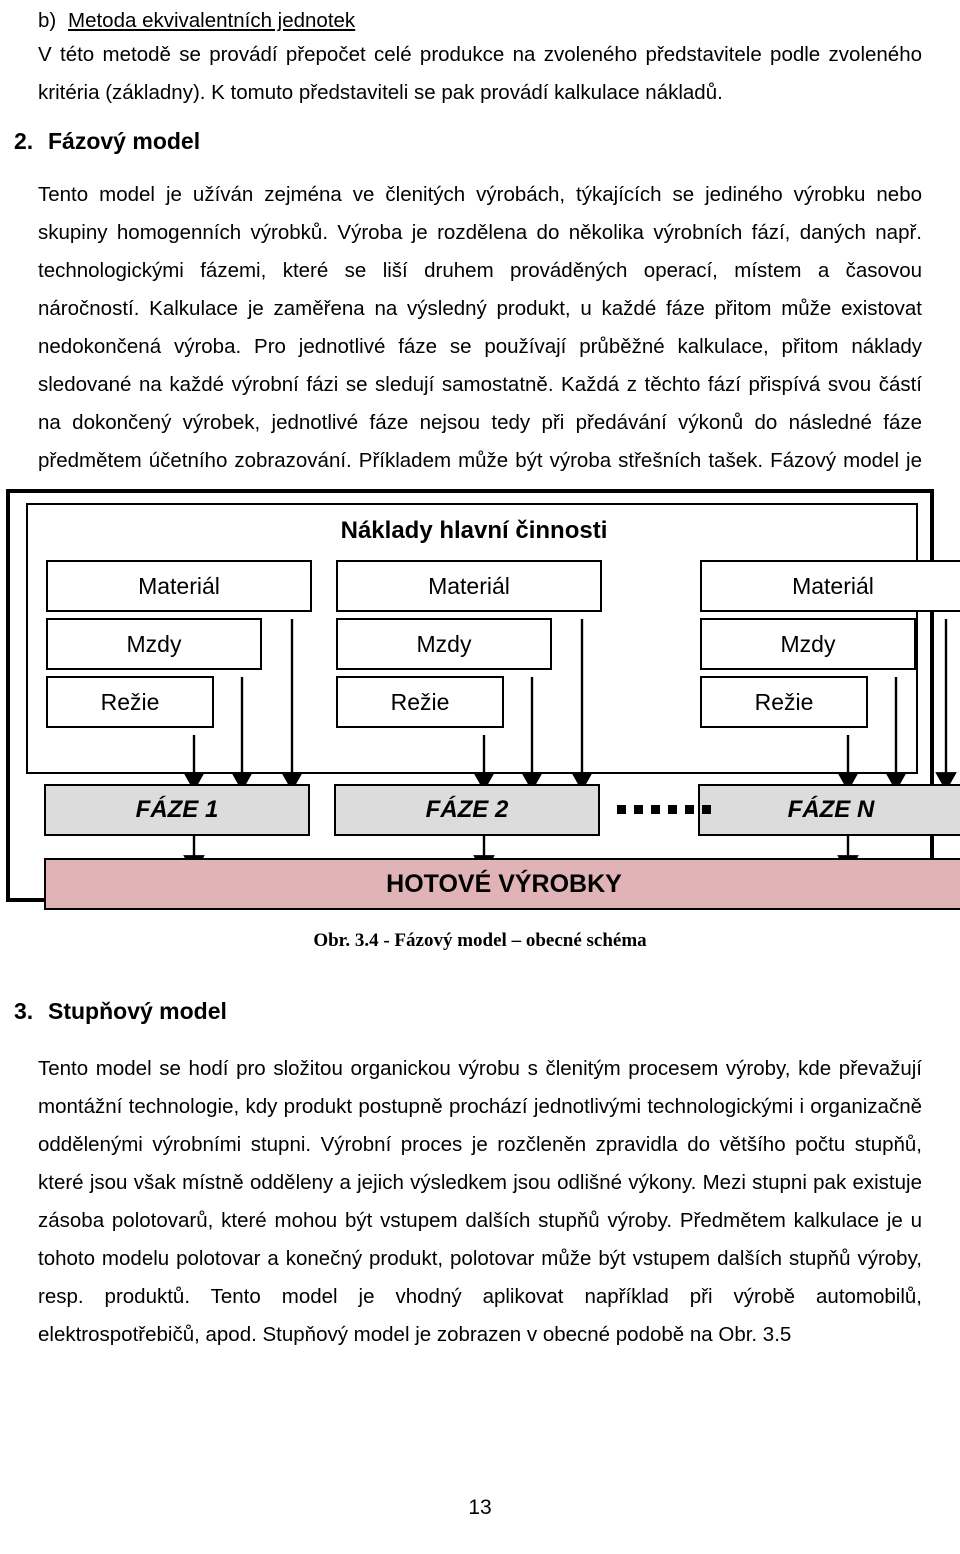  I want to click on list-item-b-marker: b), so click(47, 20).